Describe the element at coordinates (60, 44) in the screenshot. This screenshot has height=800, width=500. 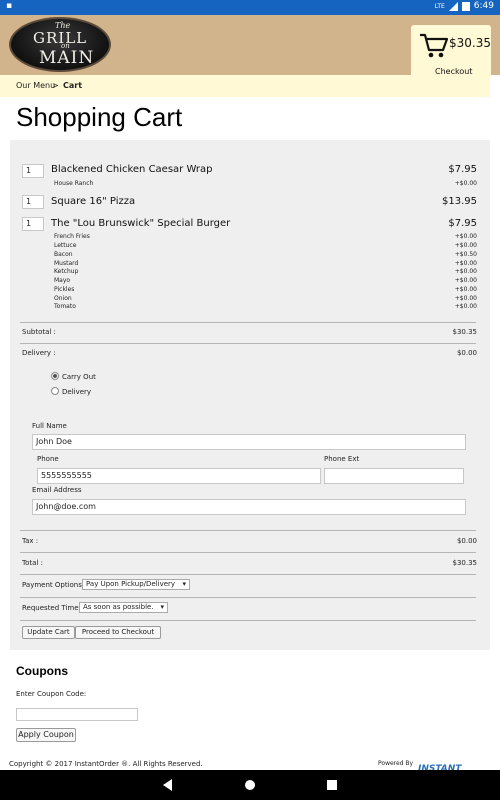
I see `restaurant-logo: The GRILL on MAIN` at that location.